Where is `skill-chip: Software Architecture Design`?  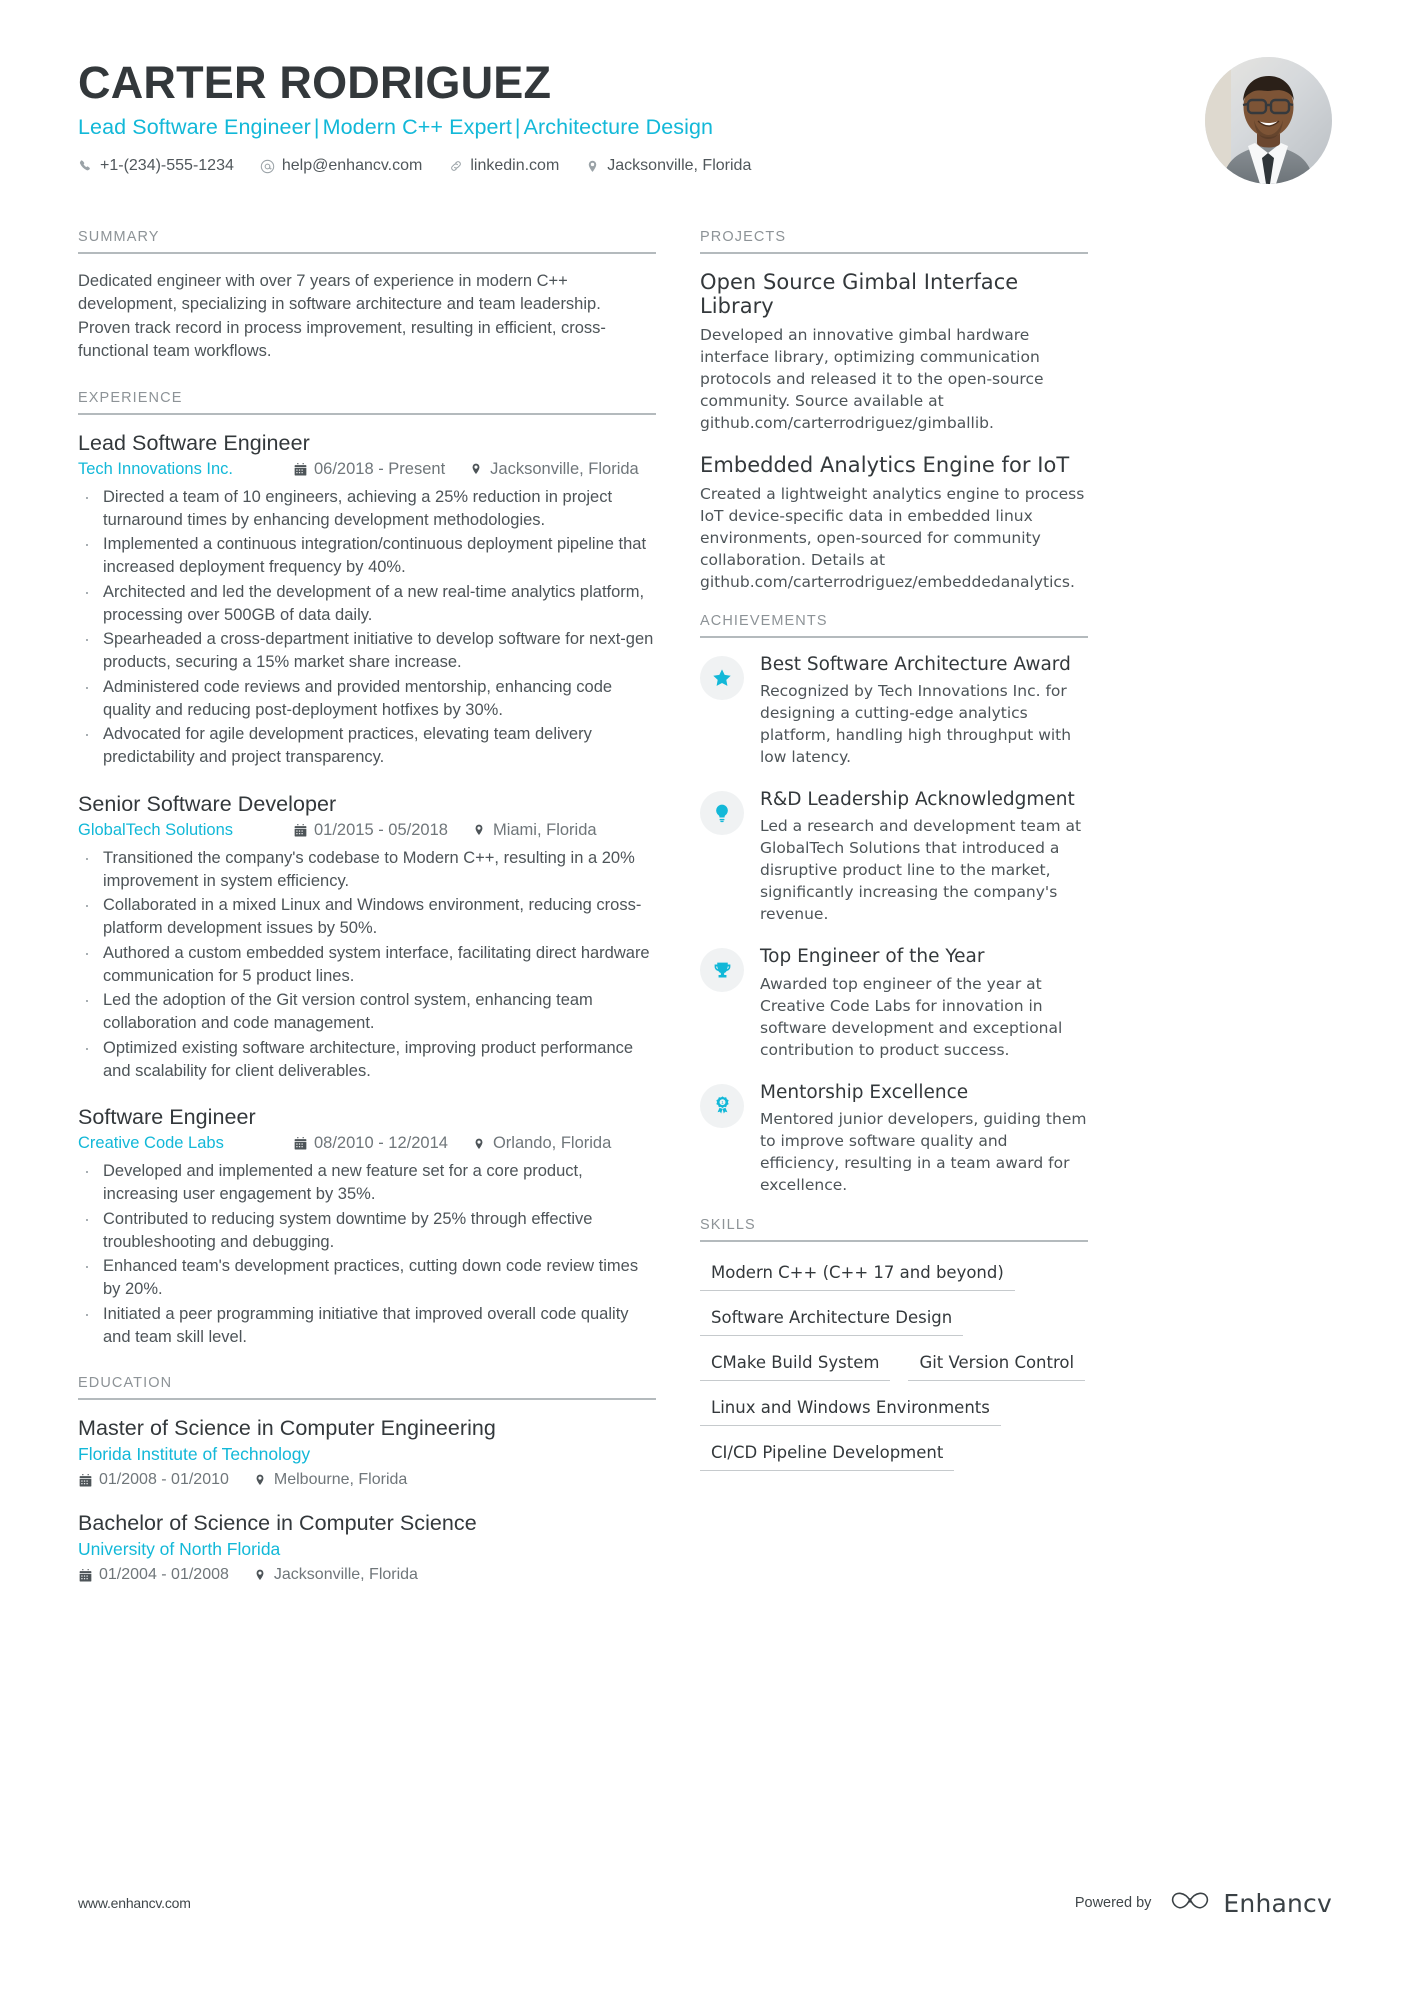
skill-chip: Software Architecture Design is located at coordinates (832, 1319).